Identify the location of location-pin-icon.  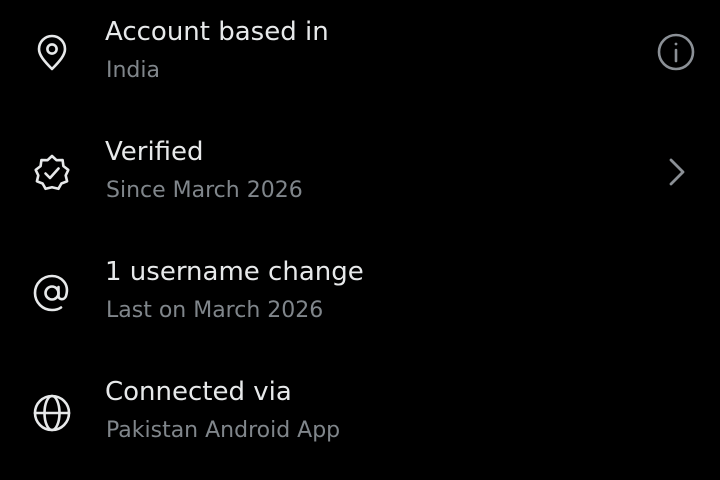
(52, 53).